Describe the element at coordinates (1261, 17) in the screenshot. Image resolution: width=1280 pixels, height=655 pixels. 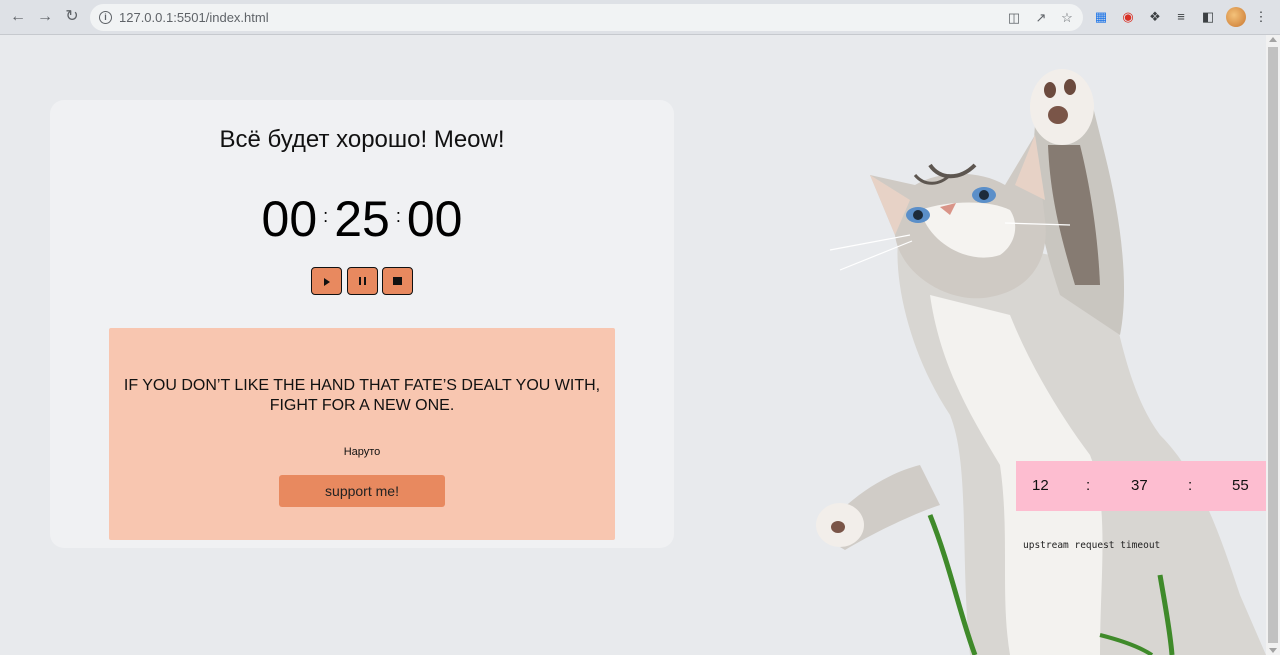
I see `menu-kebab-icon: ⋮` at that location.